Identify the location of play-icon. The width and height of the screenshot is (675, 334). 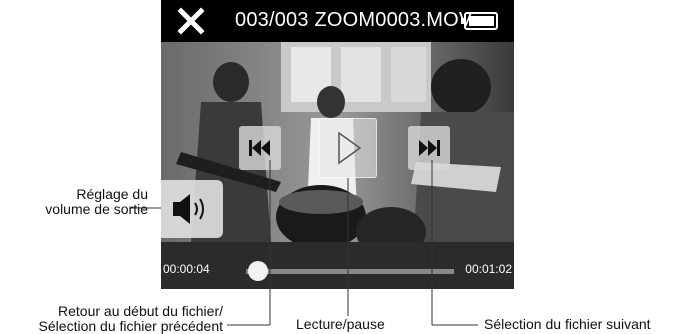
(350, 148).